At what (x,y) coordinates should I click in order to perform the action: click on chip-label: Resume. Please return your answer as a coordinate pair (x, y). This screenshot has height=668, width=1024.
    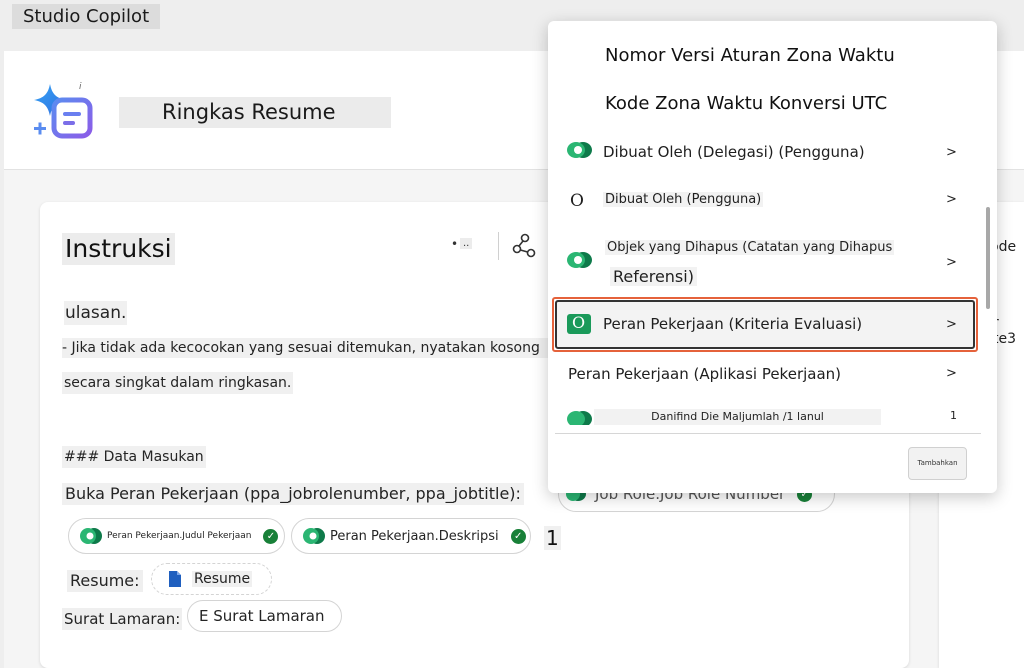
    Looking at the image, I should click on (222, 579).